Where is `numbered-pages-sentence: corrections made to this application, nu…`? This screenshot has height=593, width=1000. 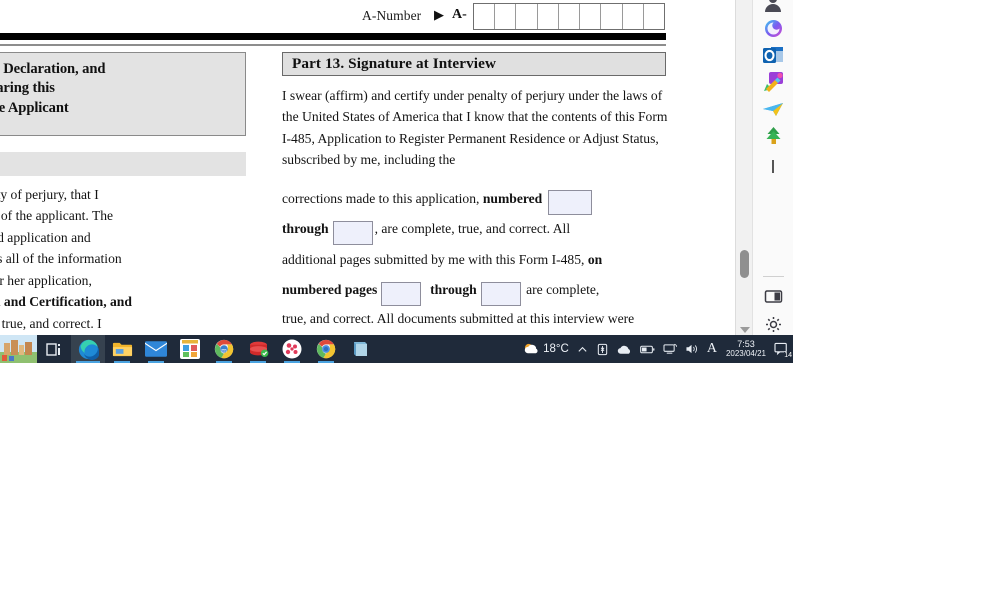
numbered-pages-sentence: corrections made to this application, nu… is located at coordinates (475, 202).